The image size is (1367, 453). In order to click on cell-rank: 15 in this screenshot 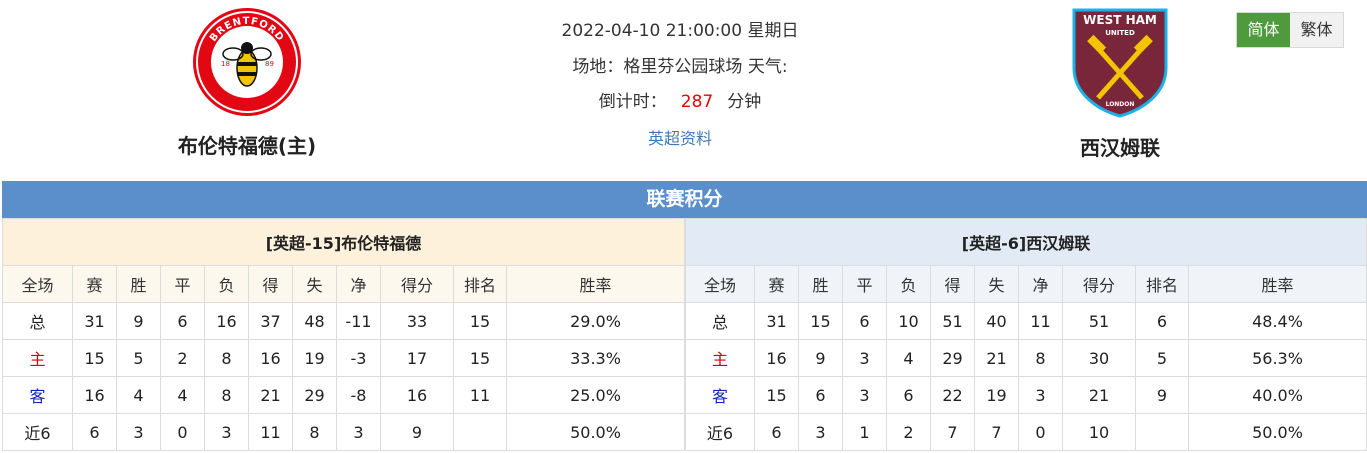, I will do `click(480, 321)`.